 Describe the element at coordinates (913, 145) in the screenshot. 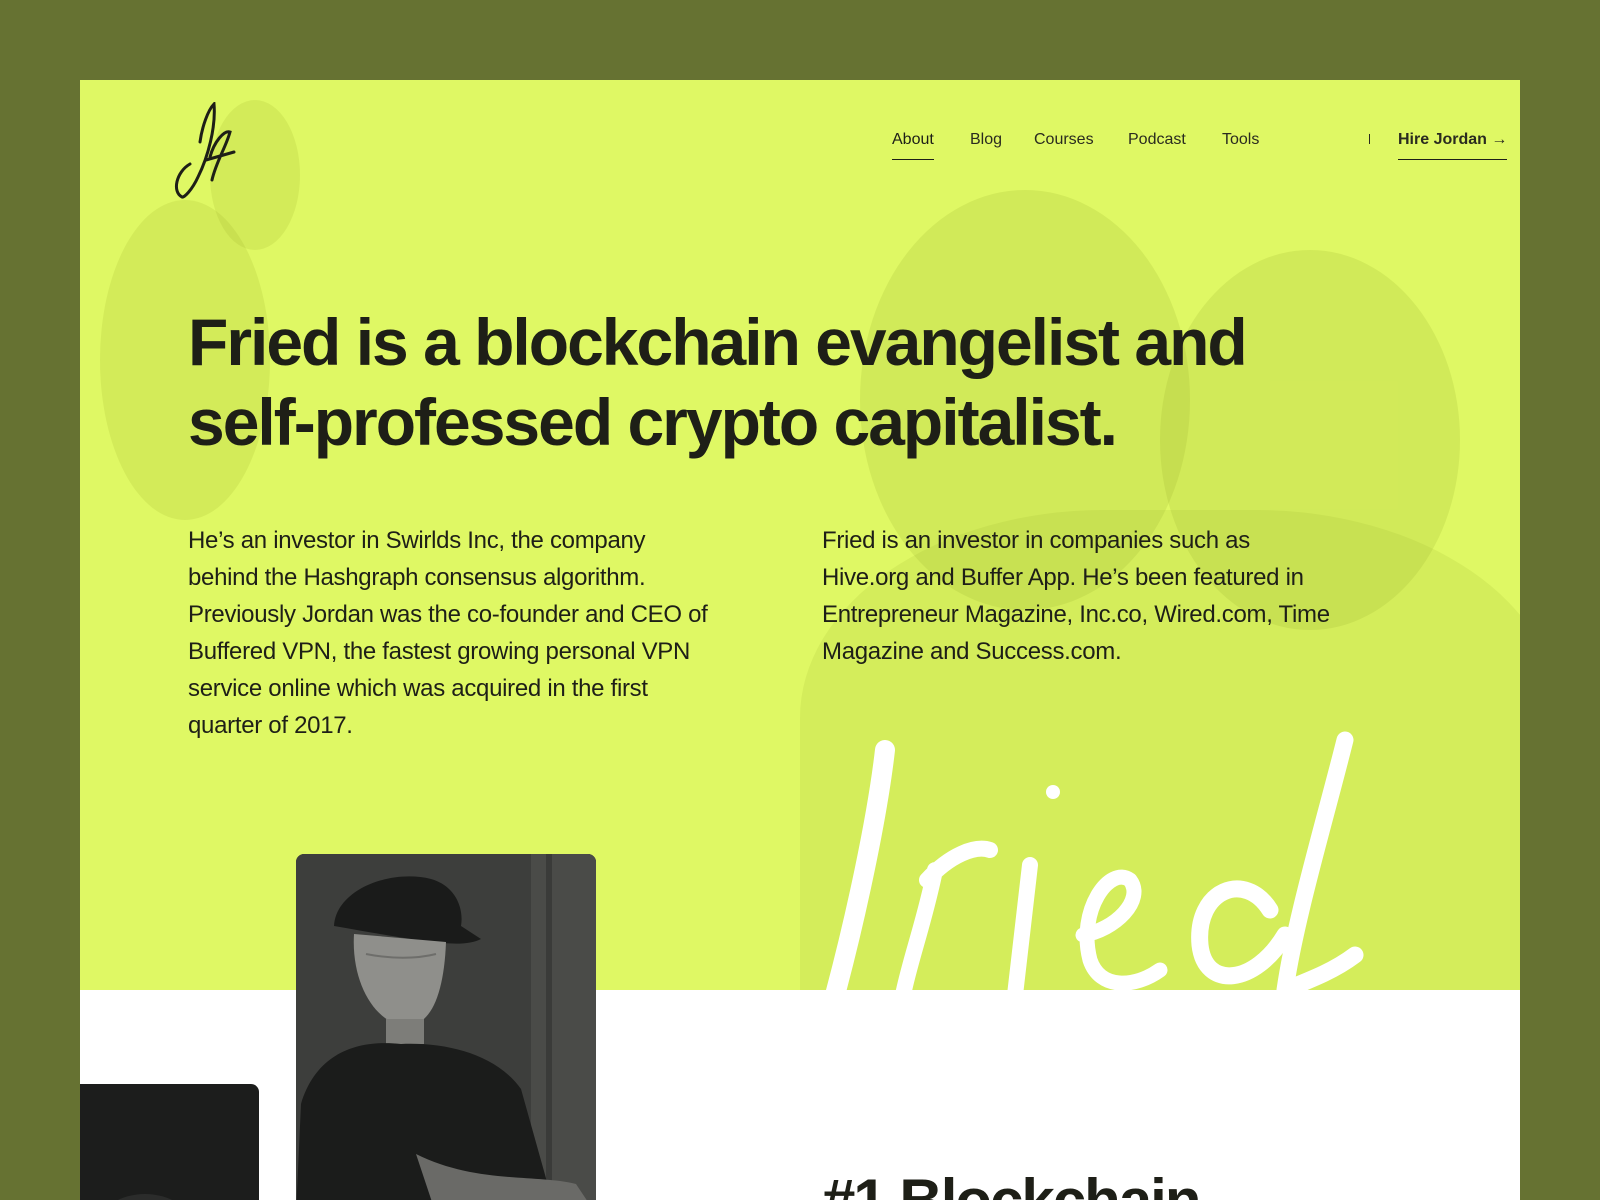

I see `nav-item-about: About` at that location.